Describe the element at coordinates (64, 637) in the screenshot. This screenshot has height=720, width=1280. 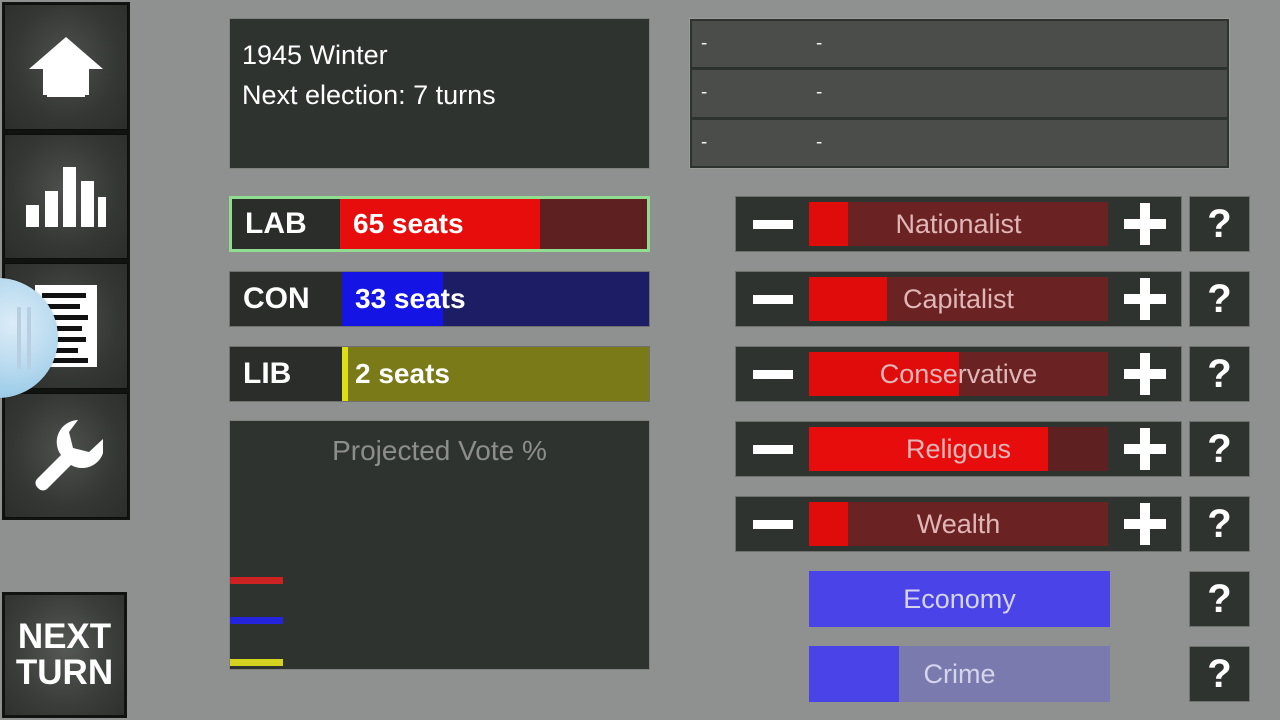
I see `next-turn-label-line1: NEXT` at that location.